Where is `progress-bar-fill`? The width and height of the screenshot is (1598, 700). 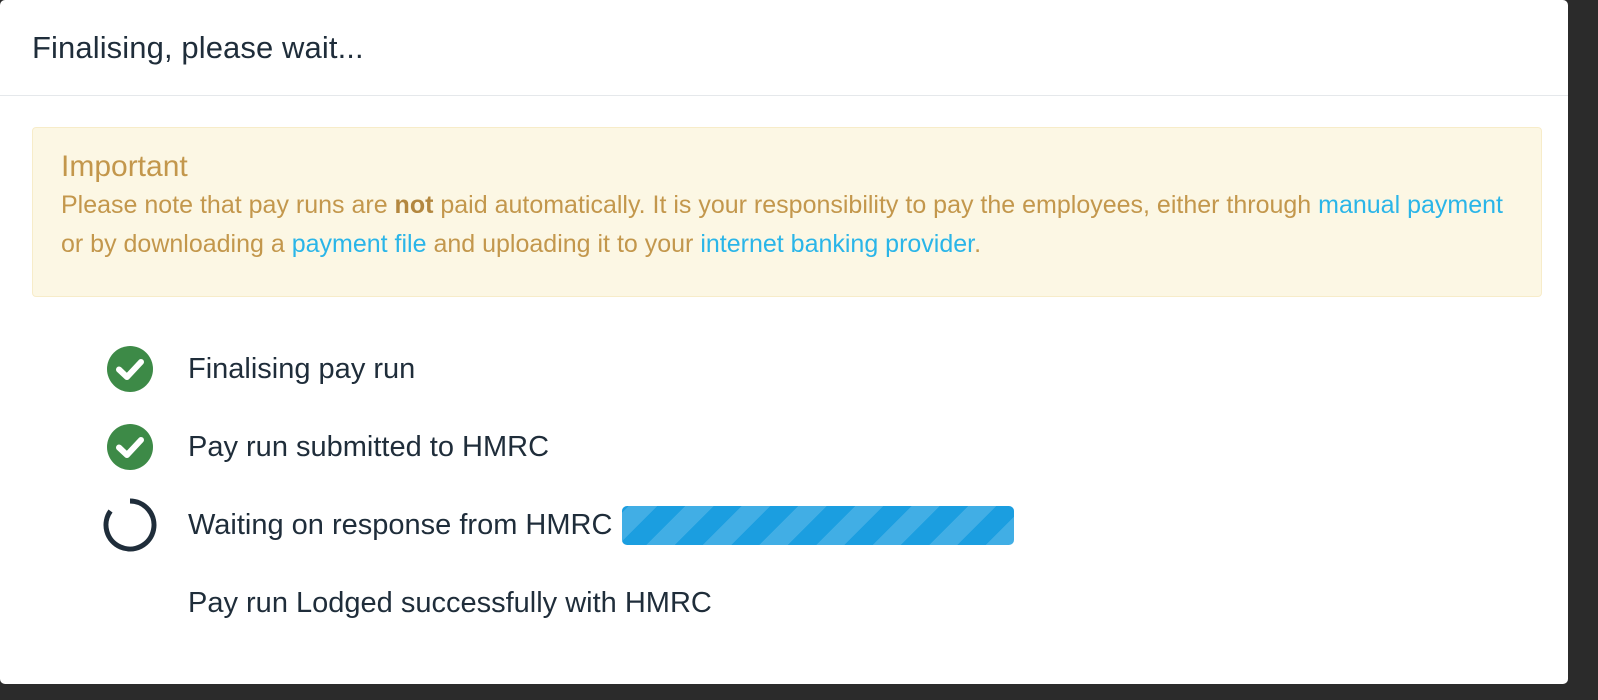 progress-bar-fill is located at coordinates (818, 525).